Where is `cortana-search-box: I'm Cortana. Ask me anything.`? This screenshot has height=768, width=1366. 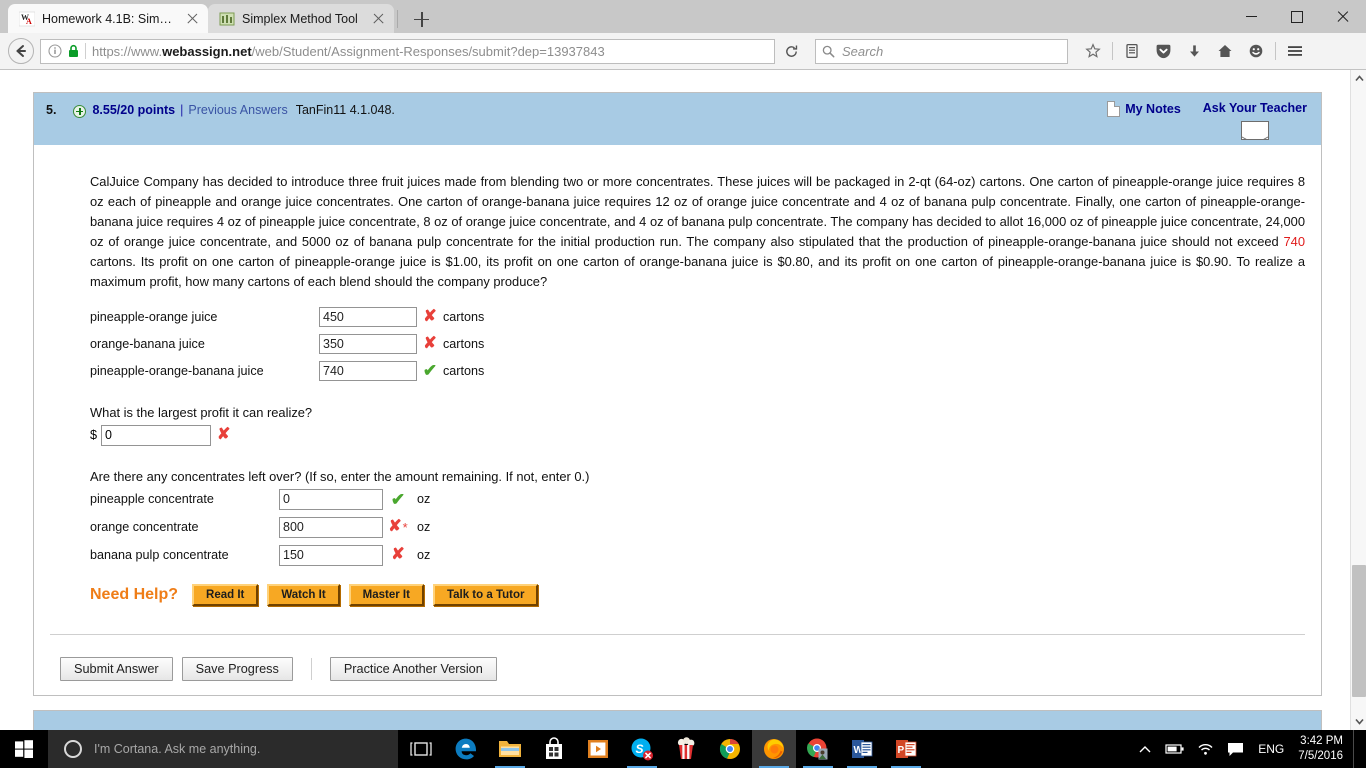
cortana-search-box: I'm Cortana. Ask me anything. is located at coordinates (223, 749).